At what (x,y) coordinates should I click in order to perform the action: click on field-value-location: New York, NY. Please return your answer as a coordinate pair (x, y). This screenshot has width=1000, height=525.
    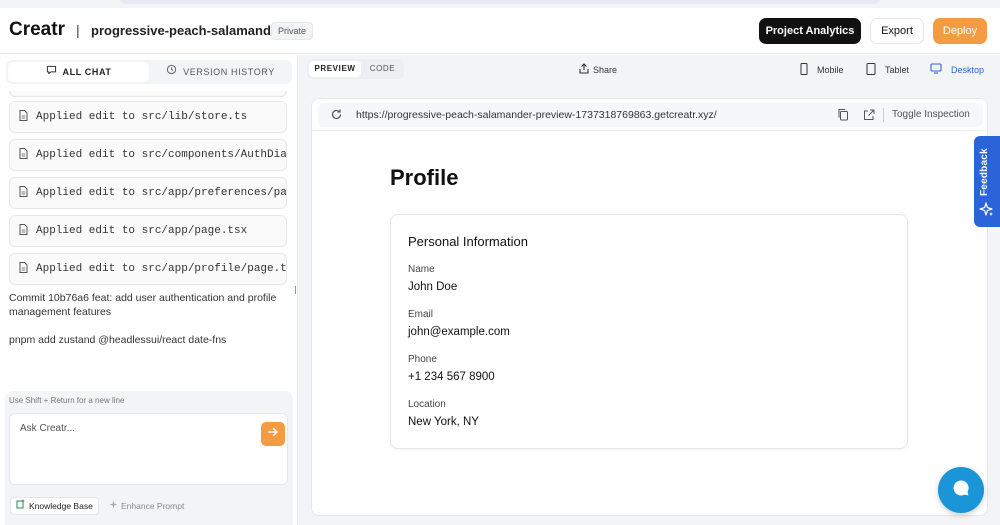
    Looking at the image, I should click on (443, 422).